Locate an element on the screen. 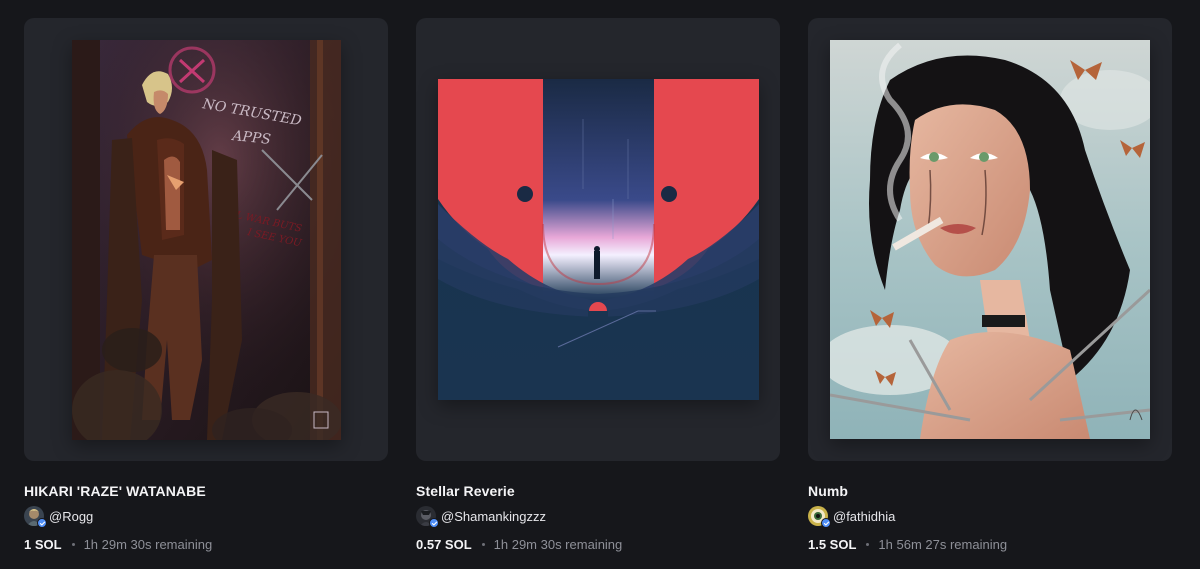 The height and width of the screenshot is (569, 1200). creator-handle: @Rogg is located at coordinates (71, 516).